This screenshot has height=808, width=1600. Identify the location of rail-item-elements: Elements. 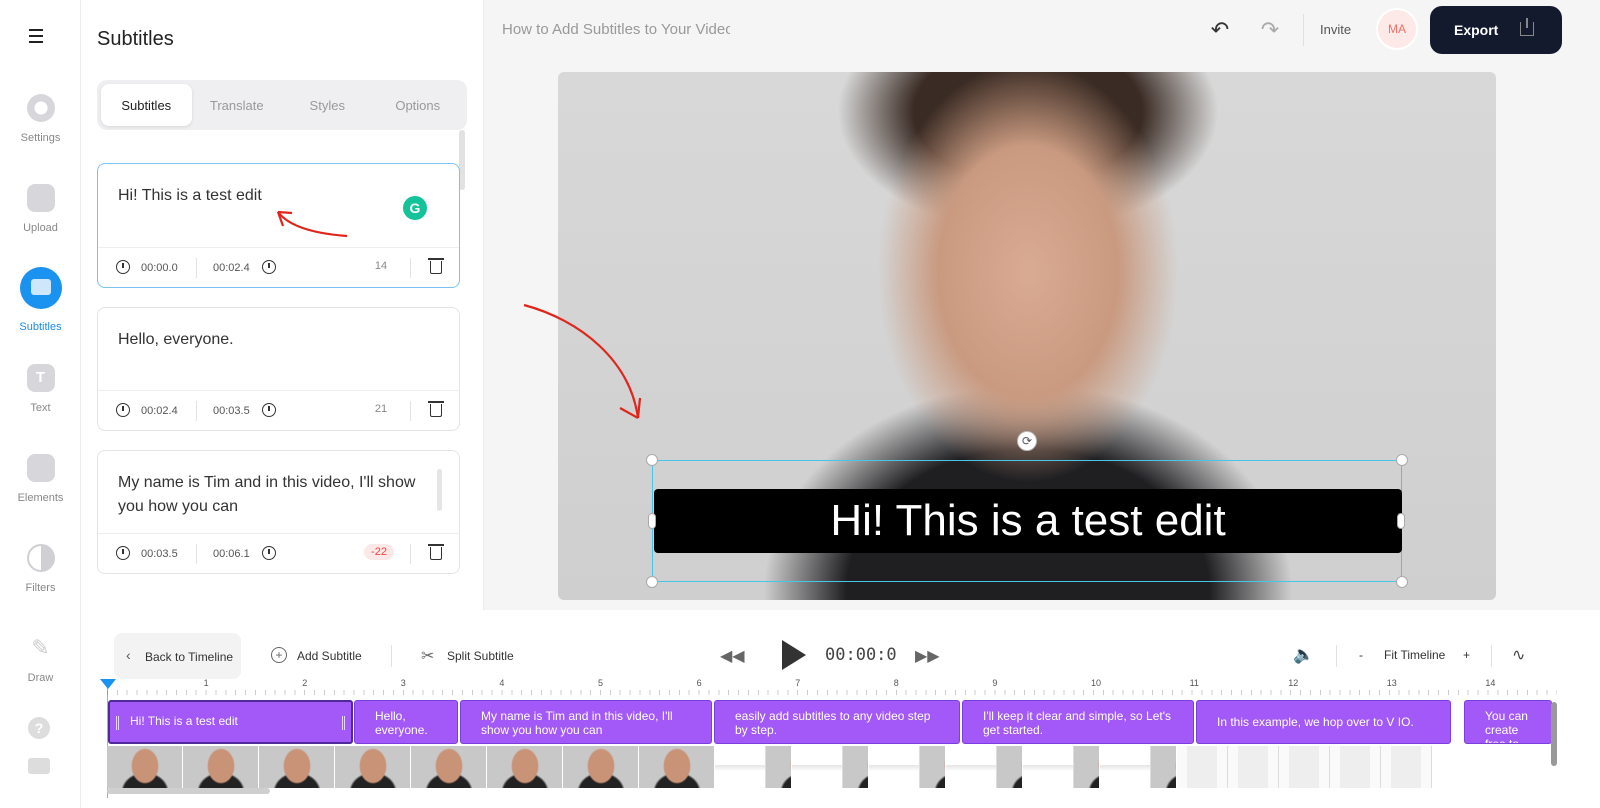
(40, 479).